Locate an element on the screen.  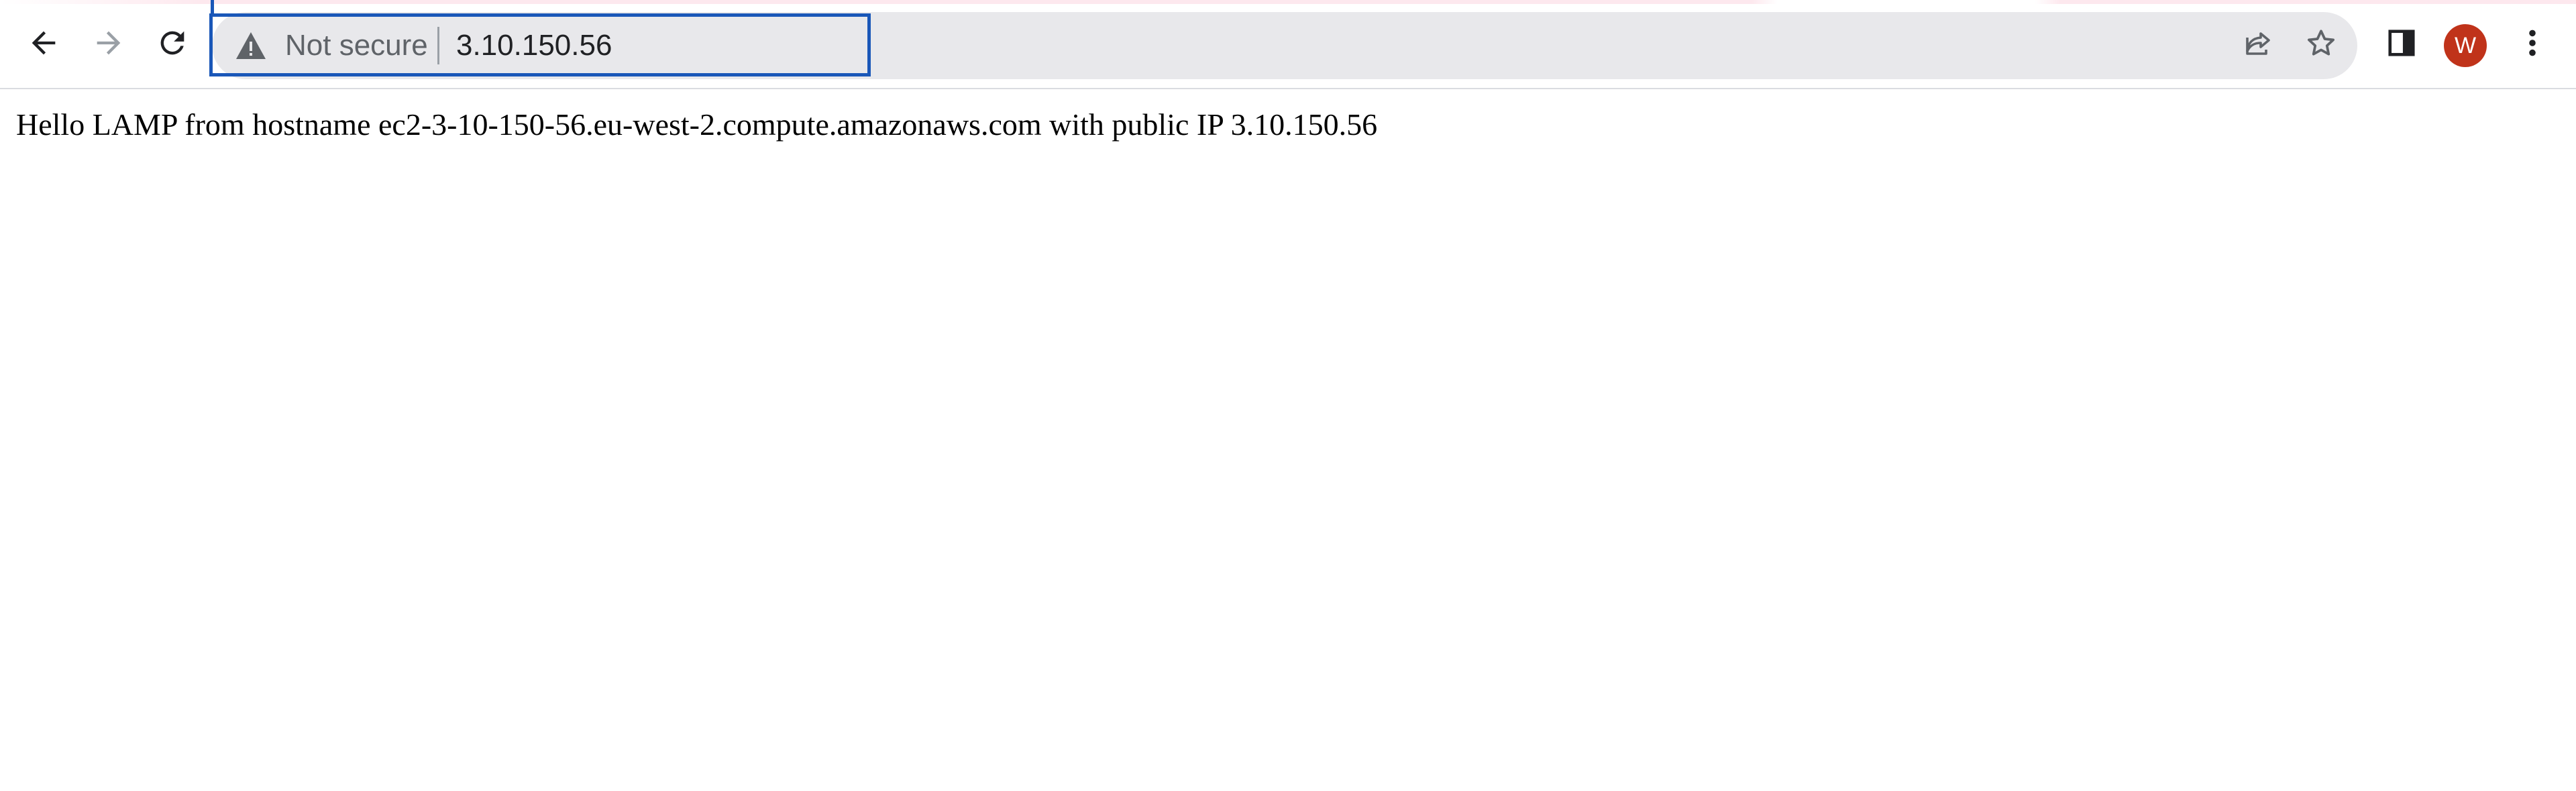
arrow-right-icon is located at coordinates (108, 44).